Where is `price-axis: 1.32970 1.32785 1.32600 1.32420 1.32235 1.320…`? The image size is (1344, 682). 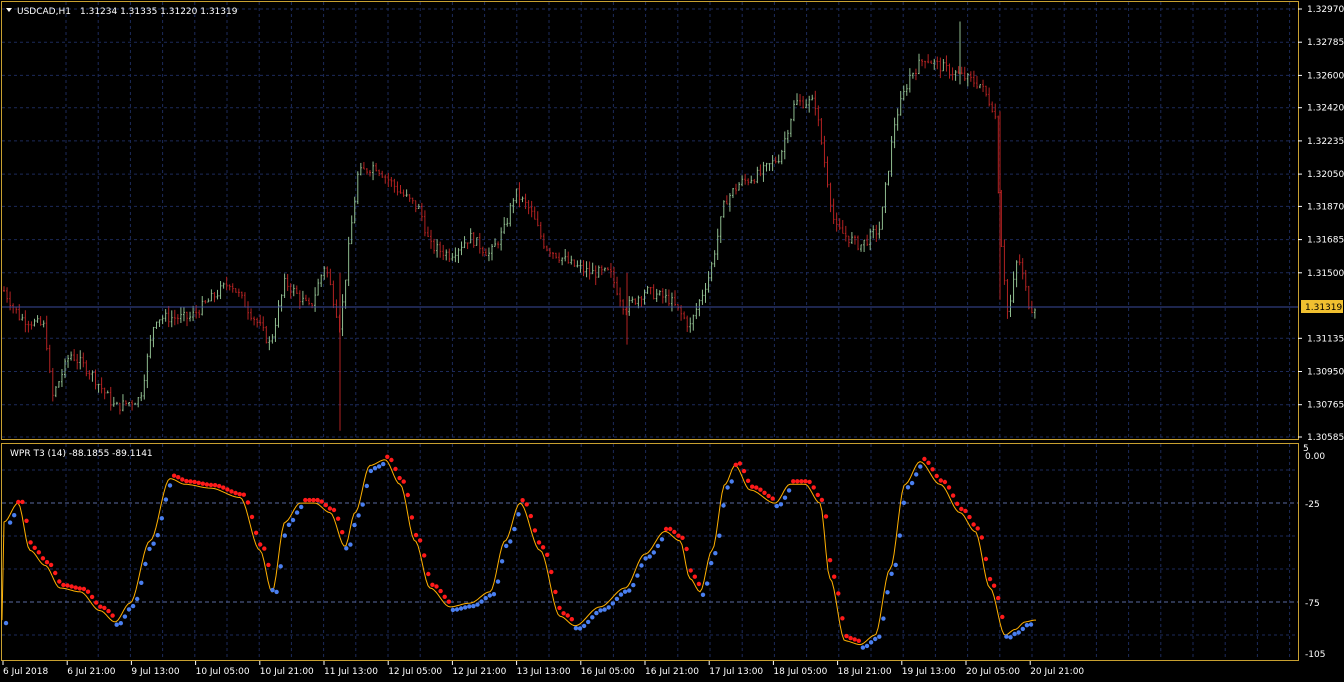 price-axis: 1.32970 1.32785 1.32600 1.32420 1.32235 1.320… is located at coordinates (1321, 224).